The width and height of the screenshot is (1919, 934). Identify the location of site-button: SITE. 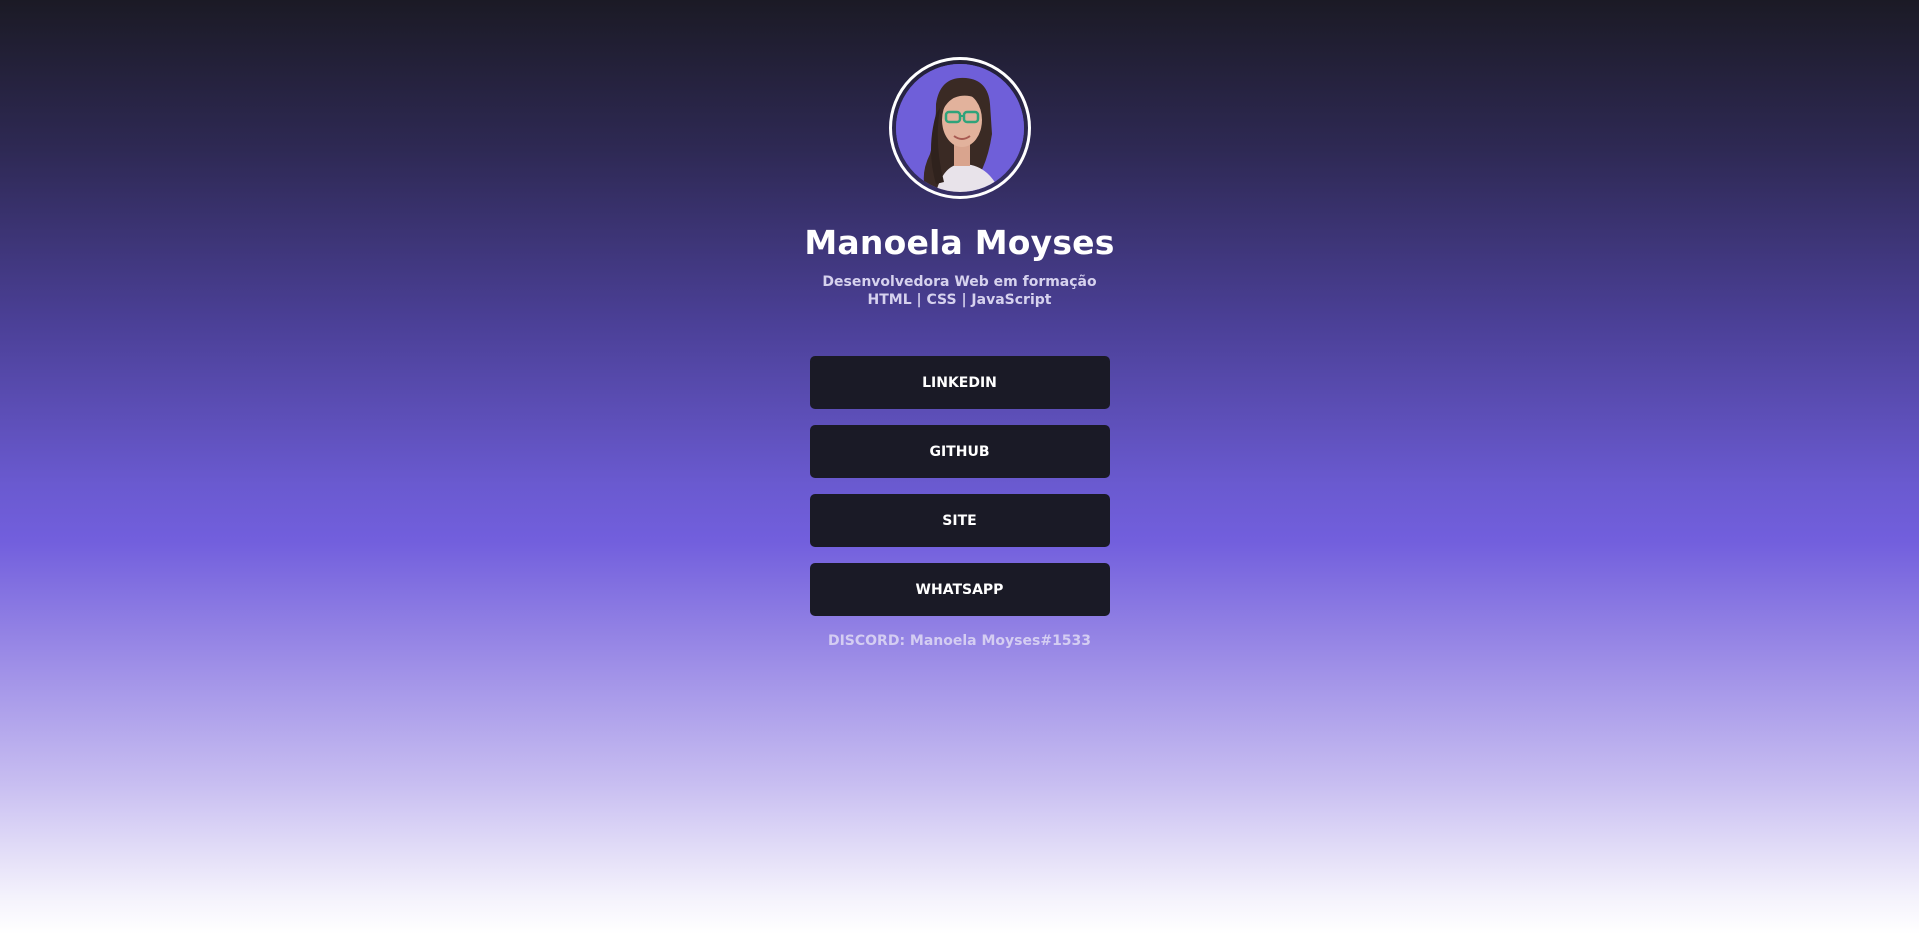
(959, 520).